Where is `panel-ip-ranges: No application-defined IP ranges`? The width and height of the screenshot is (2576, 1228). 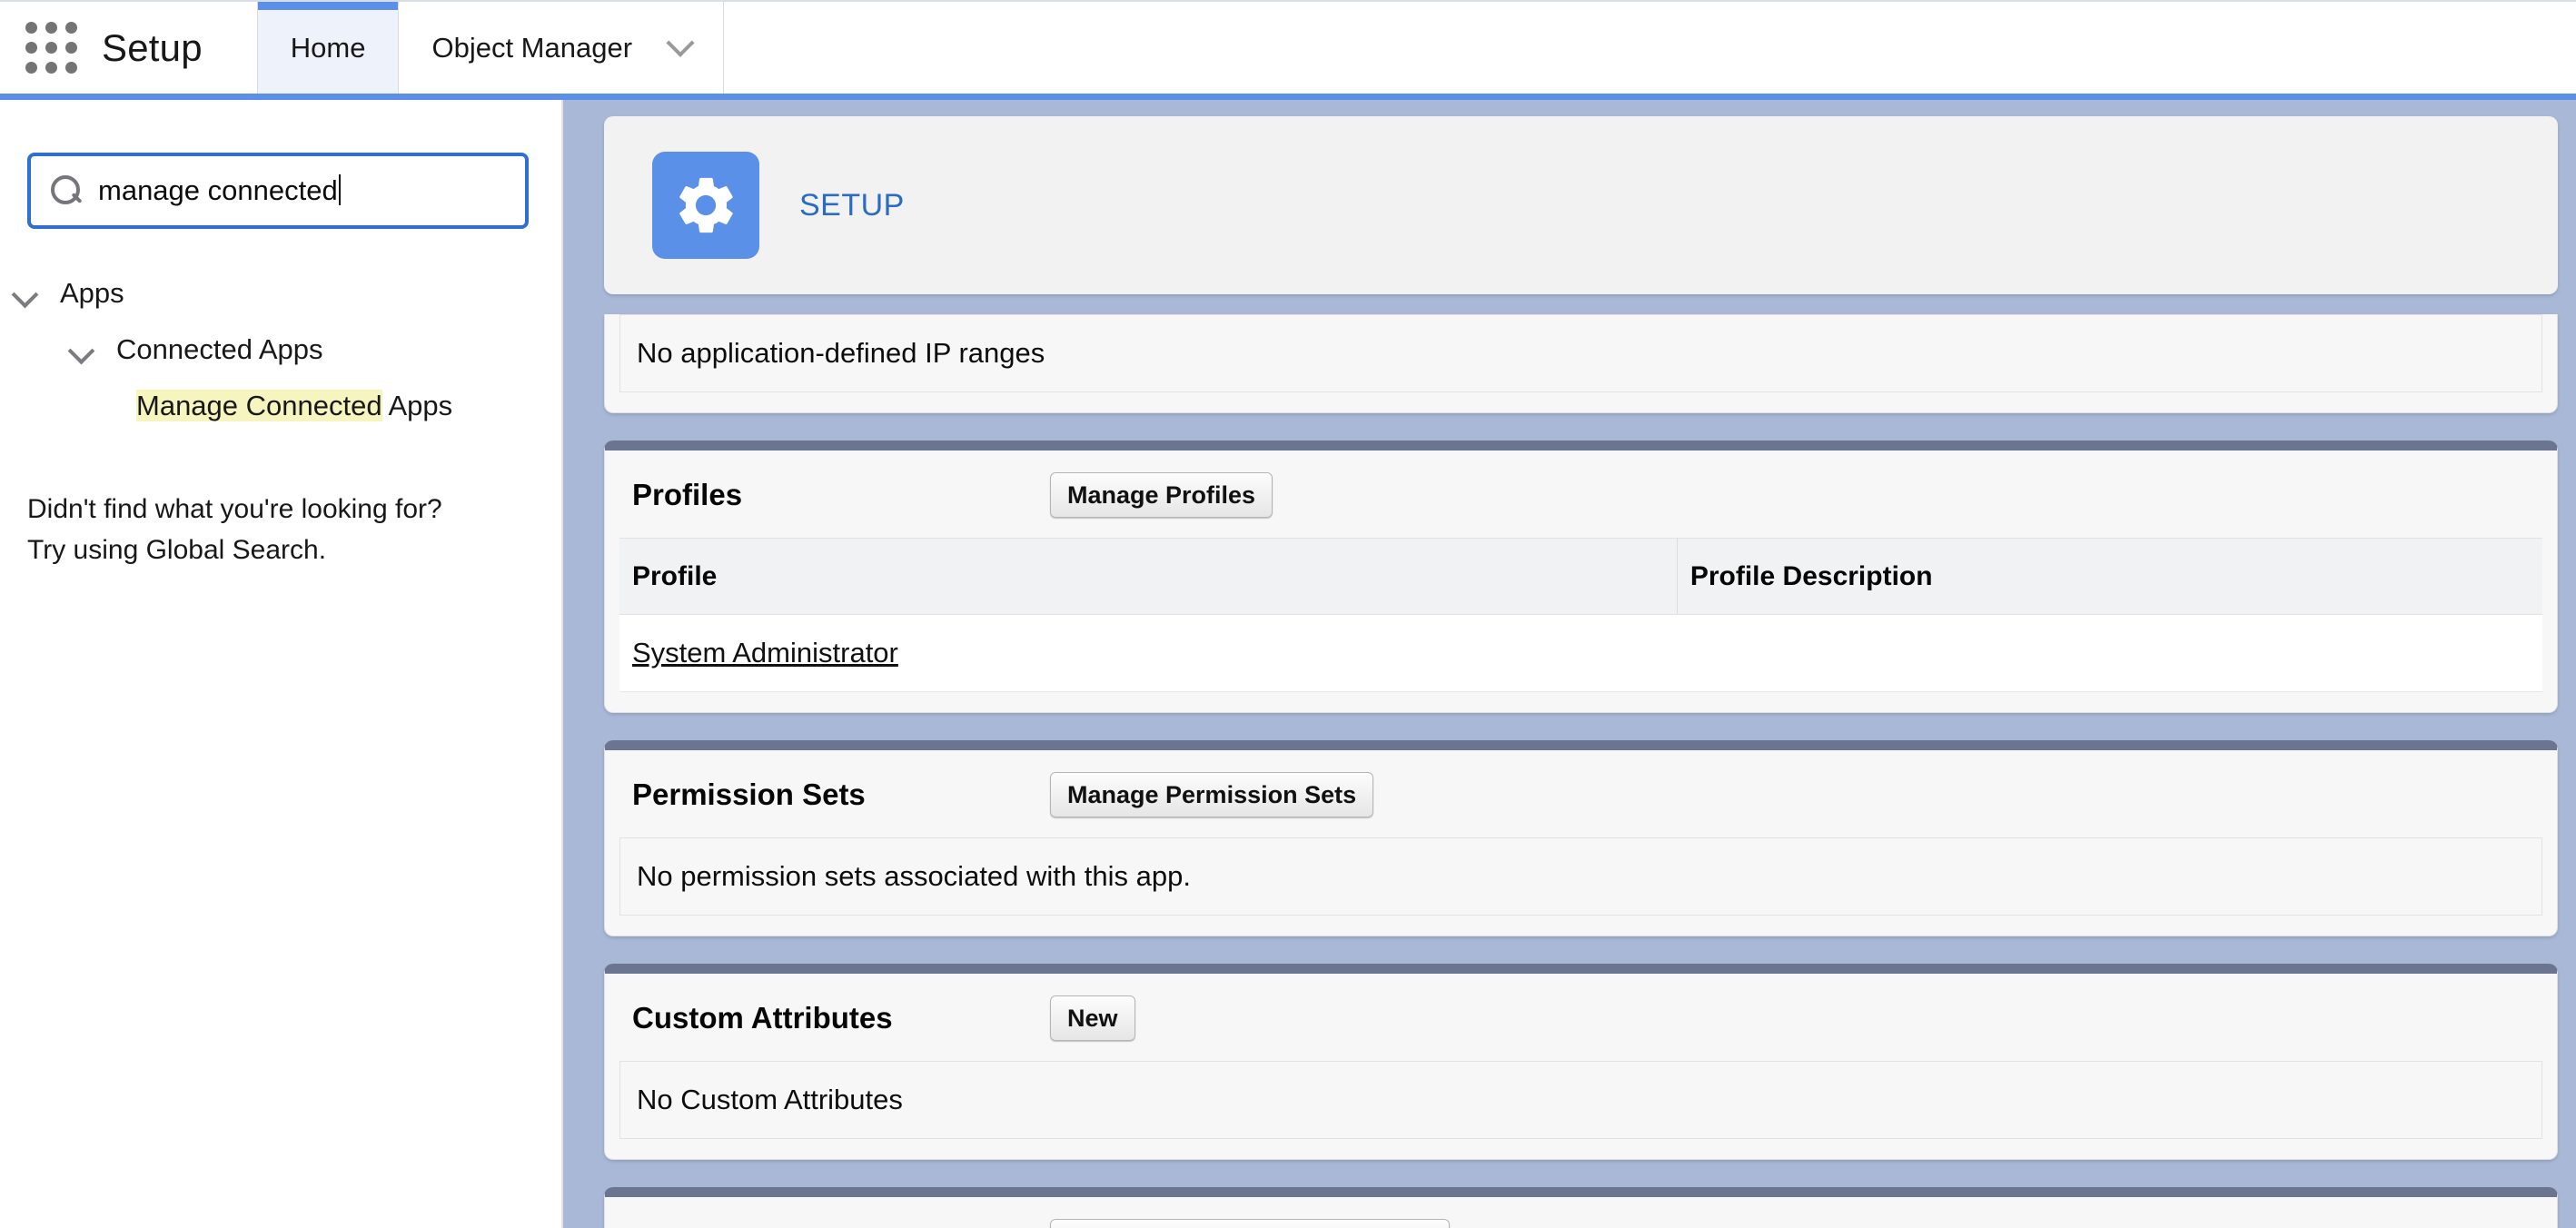
panel-ip-ranges: No application-defined IP ranges is located at coordinates (1581, 363).